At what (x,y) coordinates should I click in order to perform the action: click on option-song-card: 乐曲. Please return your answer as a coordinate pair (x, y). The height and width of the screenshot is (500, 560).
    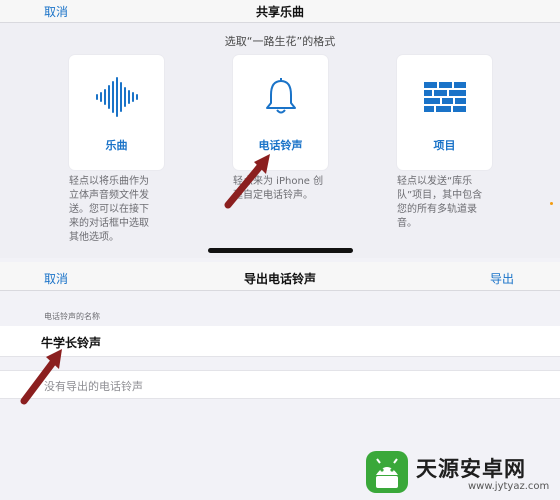
    Looking at the image, I should click on (116, 112).